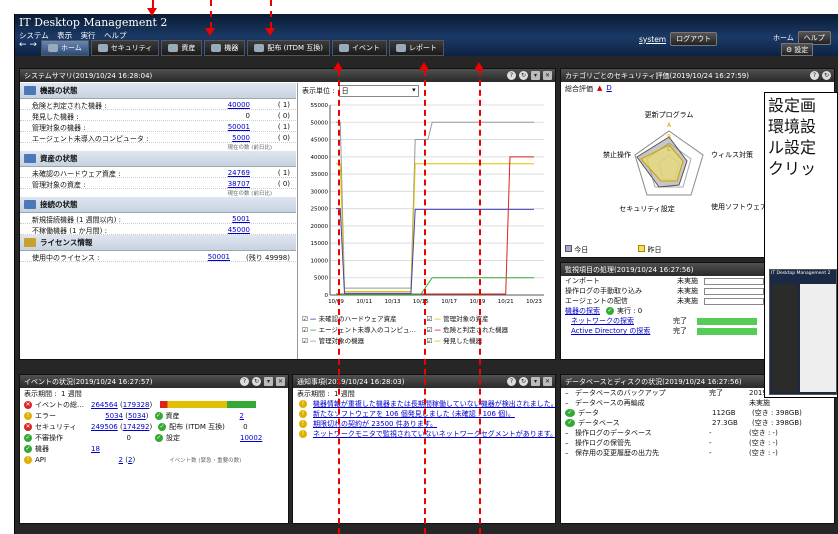  Describe the element at coordinates (449, 302) in the screenshot. I see `x-tick-label: 10/17` at that location.